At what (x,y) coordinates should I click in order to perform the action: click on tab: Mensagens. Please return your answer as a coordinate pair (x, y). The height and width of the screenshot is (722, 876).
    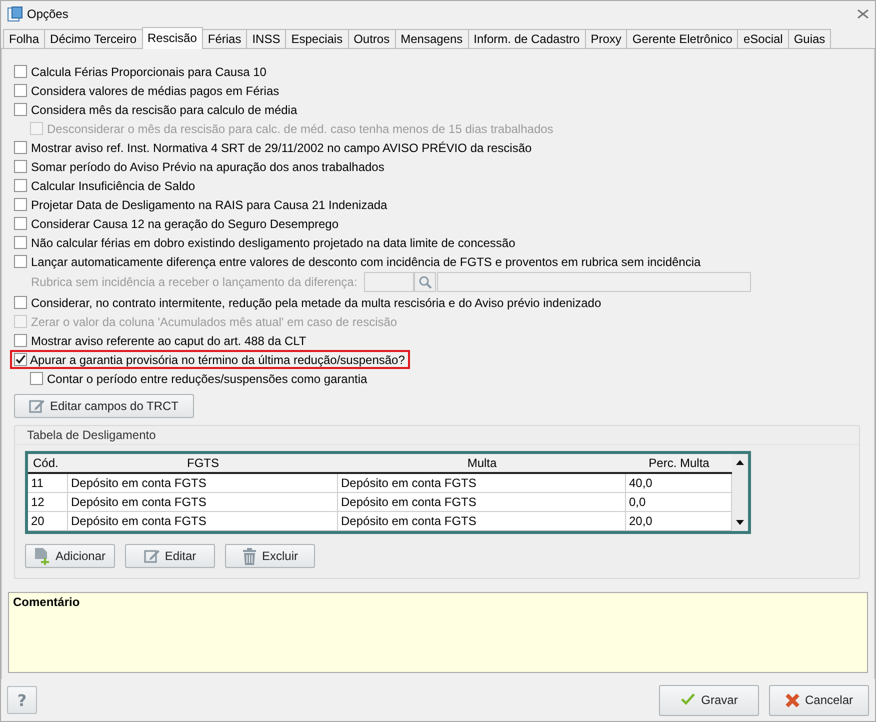
    Looking at the image, I should click on (431, 38).